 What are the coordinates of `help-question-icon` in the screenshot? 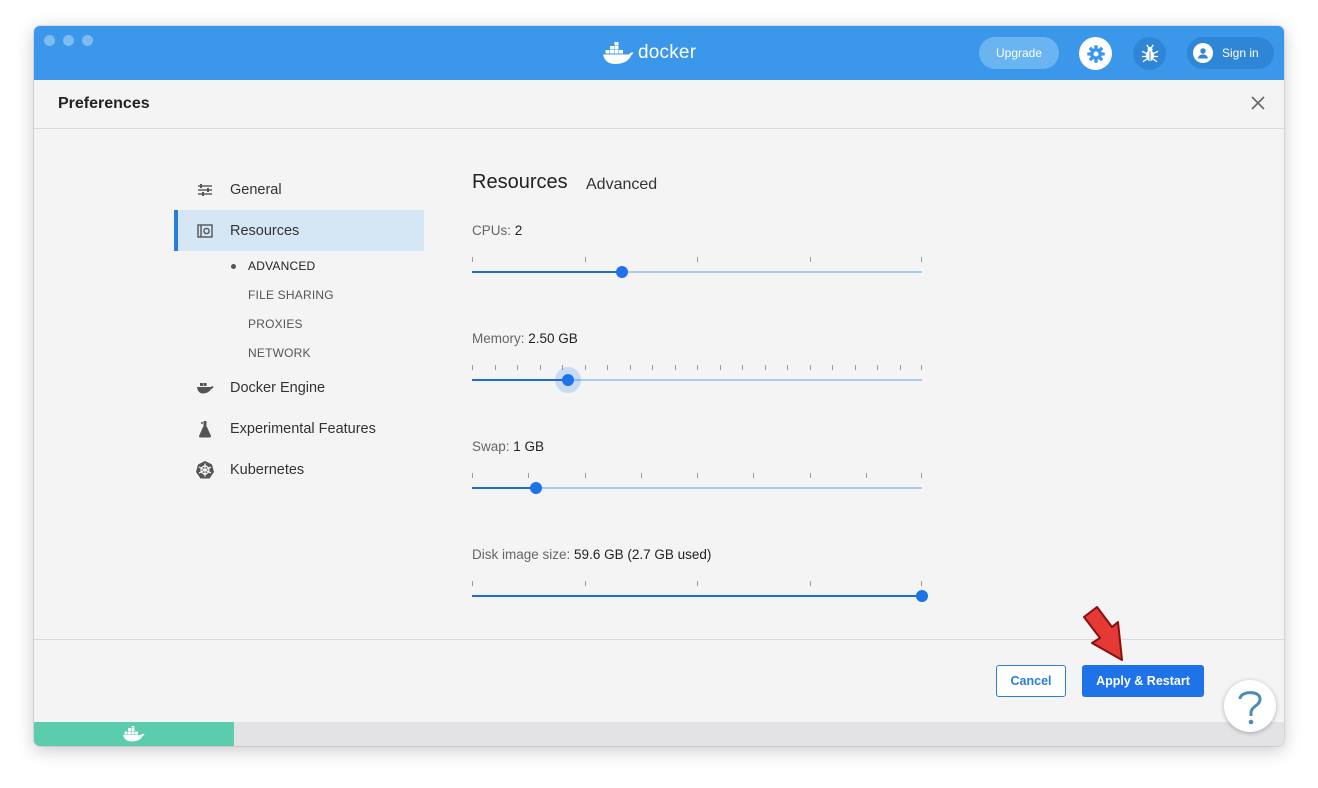 It's located at (1250, 708).